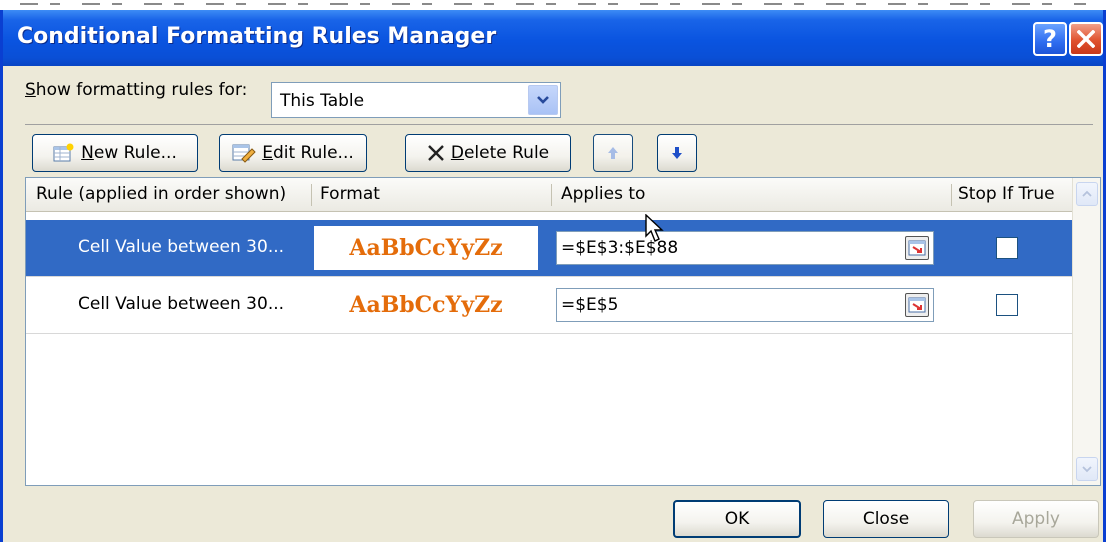 This screenshot has height=542, width=1106. Describe the element at coordinates (64, 153) in the screenshot. I see `new-rule-icon` at that location.